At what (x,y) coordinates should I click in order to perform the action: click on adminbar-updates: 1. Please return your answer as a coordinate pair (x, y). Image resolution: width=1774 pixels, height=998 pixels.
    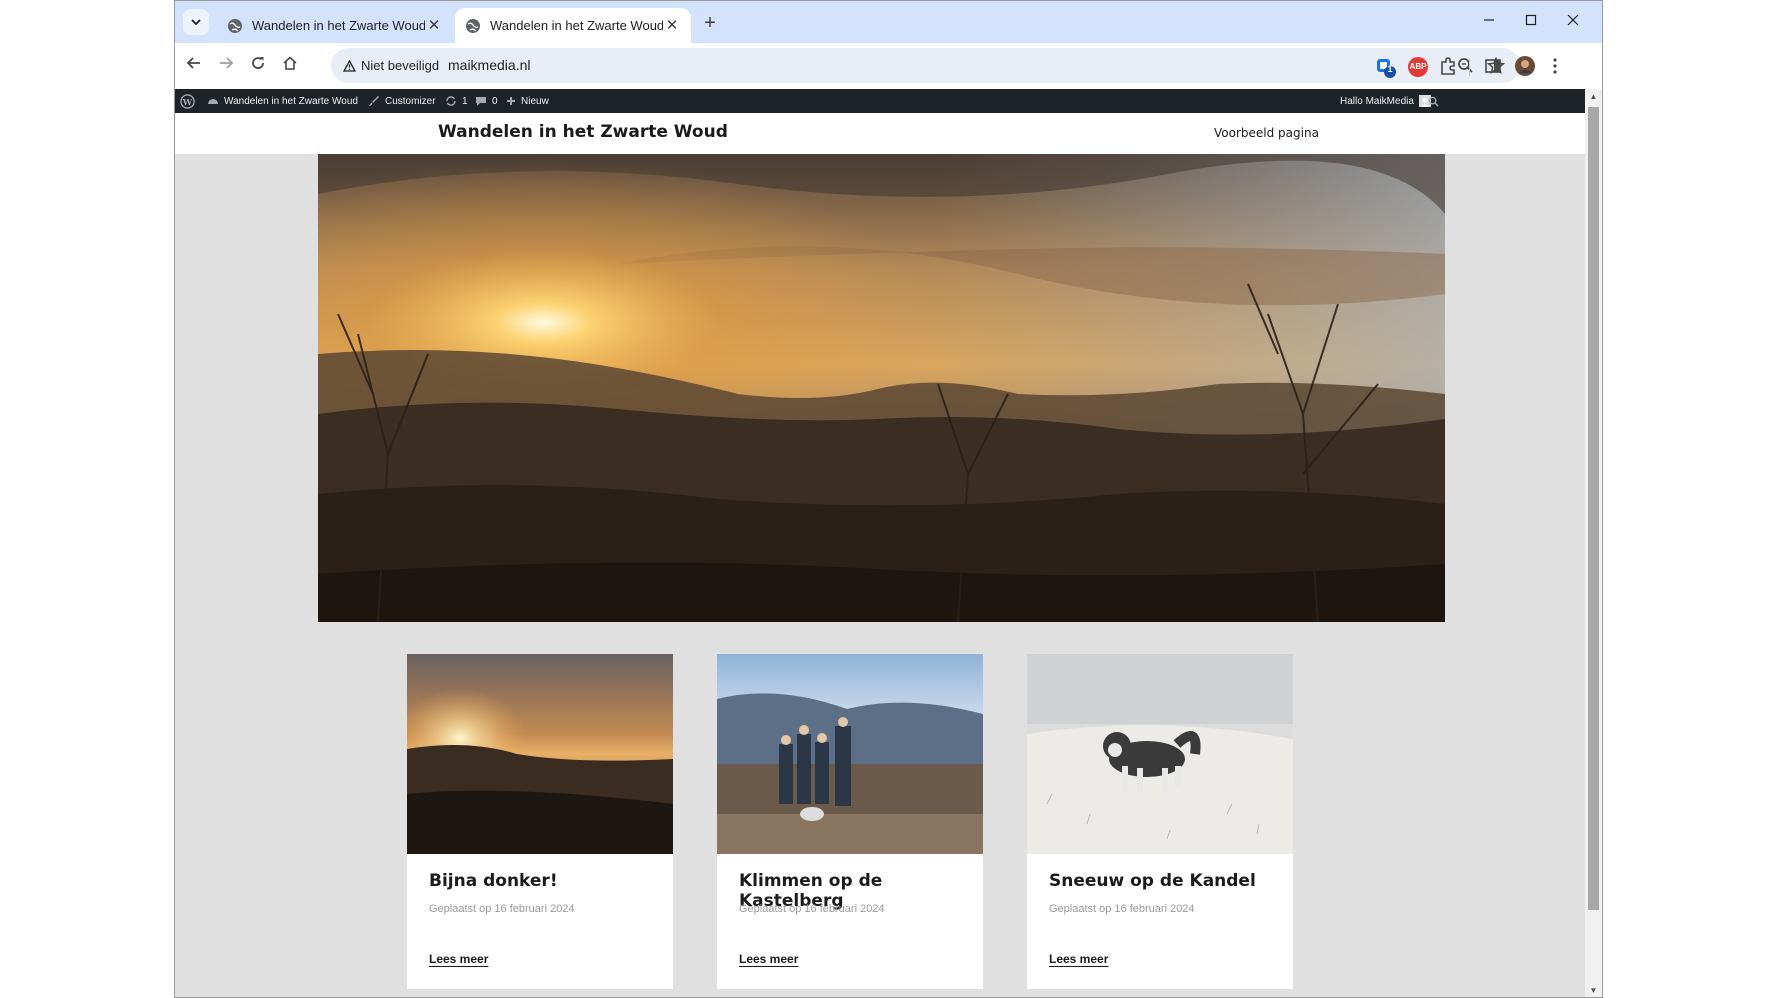
    Looking at the image, I should click on (456, 101).